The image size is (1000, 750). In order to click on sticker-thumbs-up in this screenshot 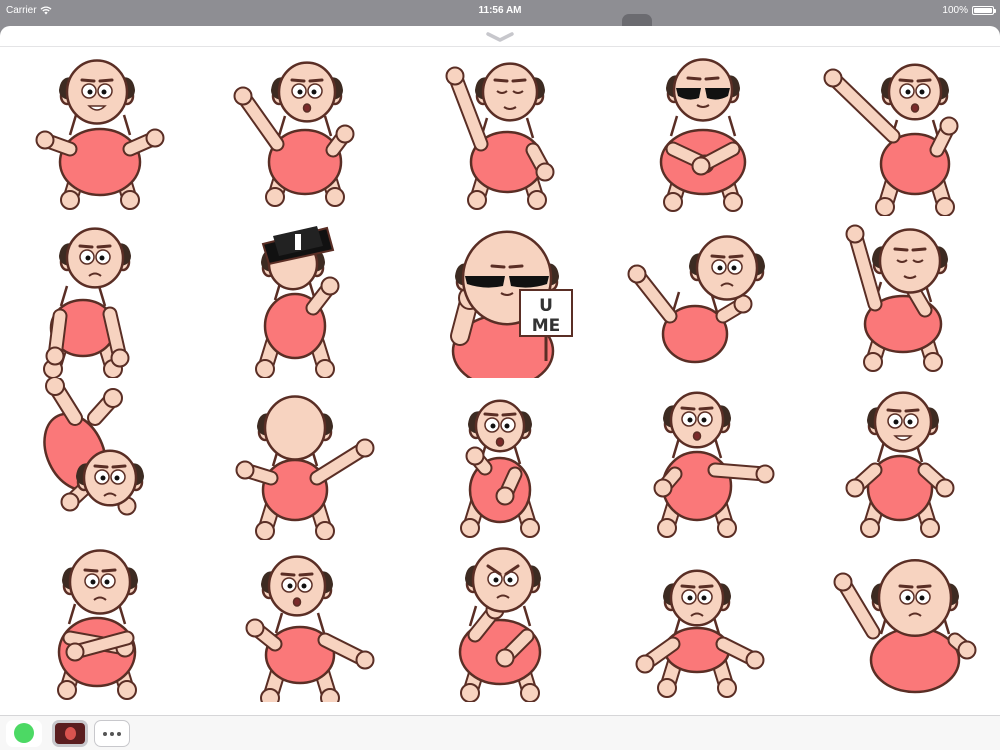, I will do `click(500, 459)`.